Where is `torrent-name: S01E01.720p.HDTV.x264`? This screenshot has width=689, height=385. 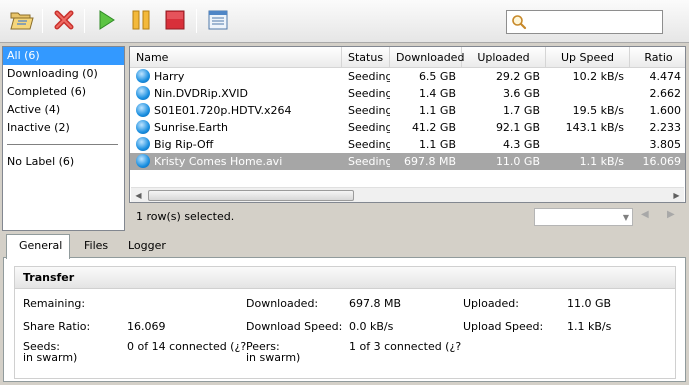
torrent-name: S01E01.720p.HDTV.x264 is located at coordinates (223, 110).